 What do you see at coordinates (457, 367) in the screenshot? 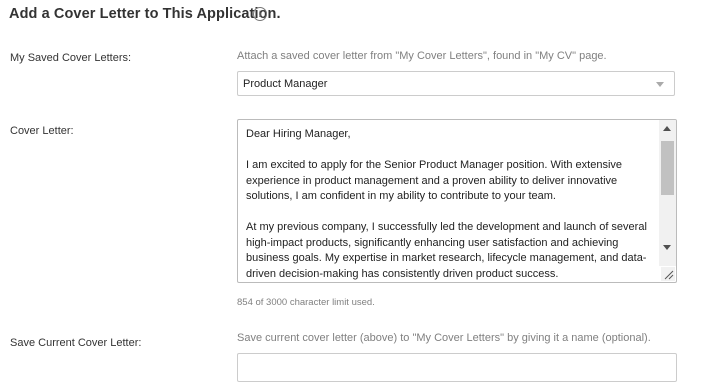
I see `cover-letter-name-input` at bounding box center [457, 367].